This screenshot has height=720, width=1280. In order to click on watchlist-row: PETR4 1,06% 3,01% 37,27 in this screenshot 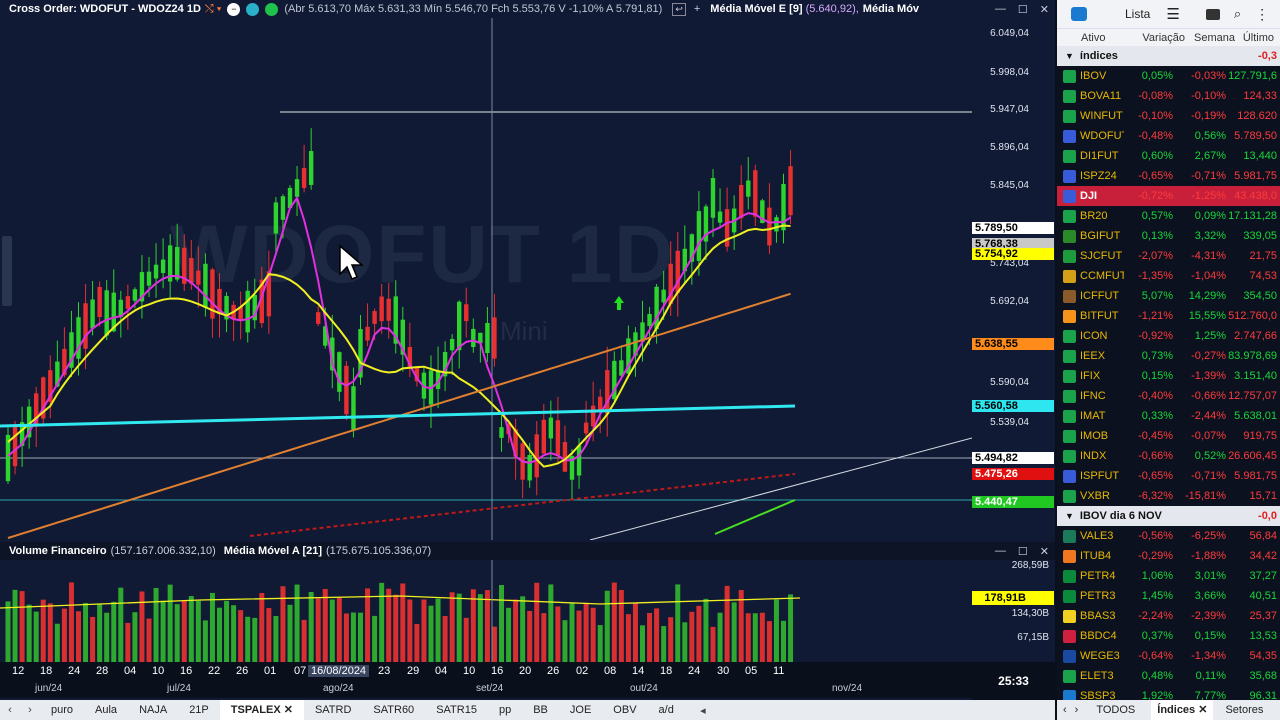, I will do `click(1168, 576)`.